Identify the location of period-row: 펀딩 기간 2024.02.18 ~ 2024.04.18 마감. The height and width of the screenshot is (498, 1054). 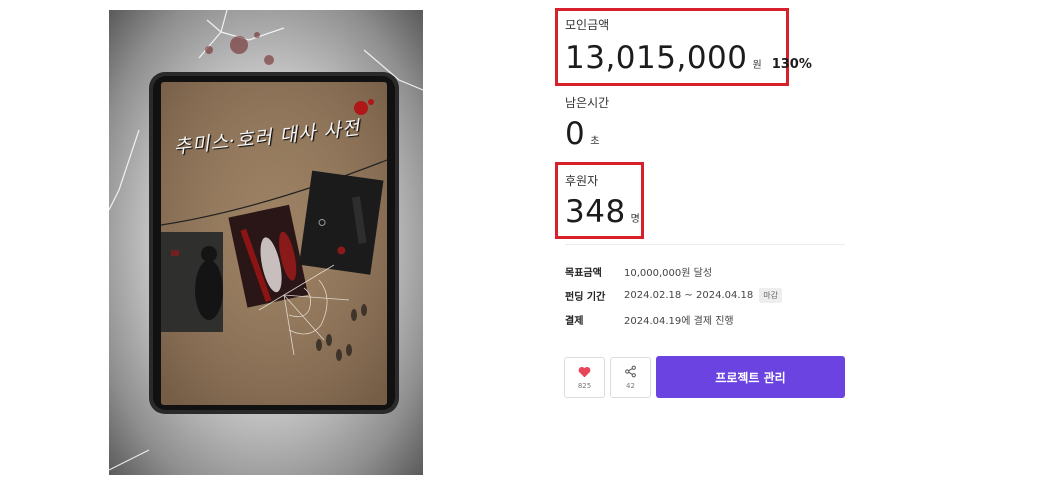
(673, 295).